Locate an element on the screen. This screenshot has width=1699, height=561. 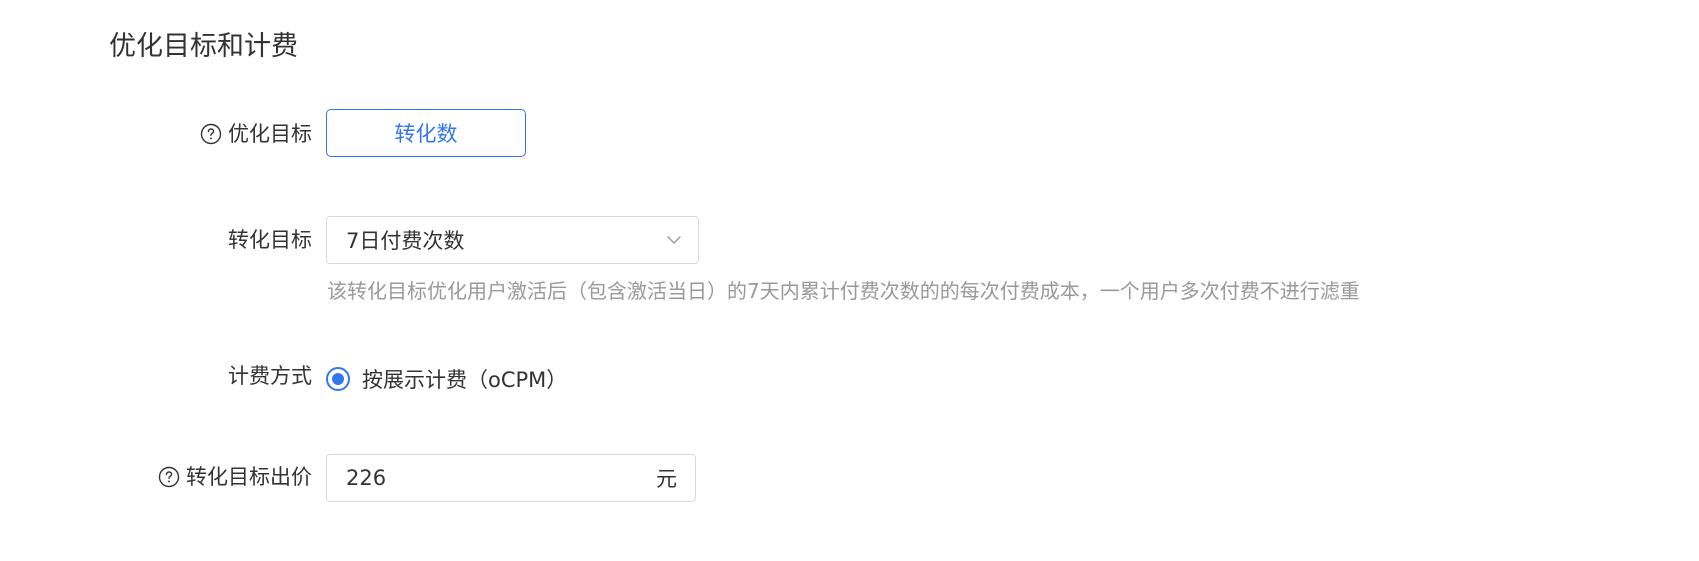
conversion-goal-label: 转化目标 is located at coordinates (270, 240).